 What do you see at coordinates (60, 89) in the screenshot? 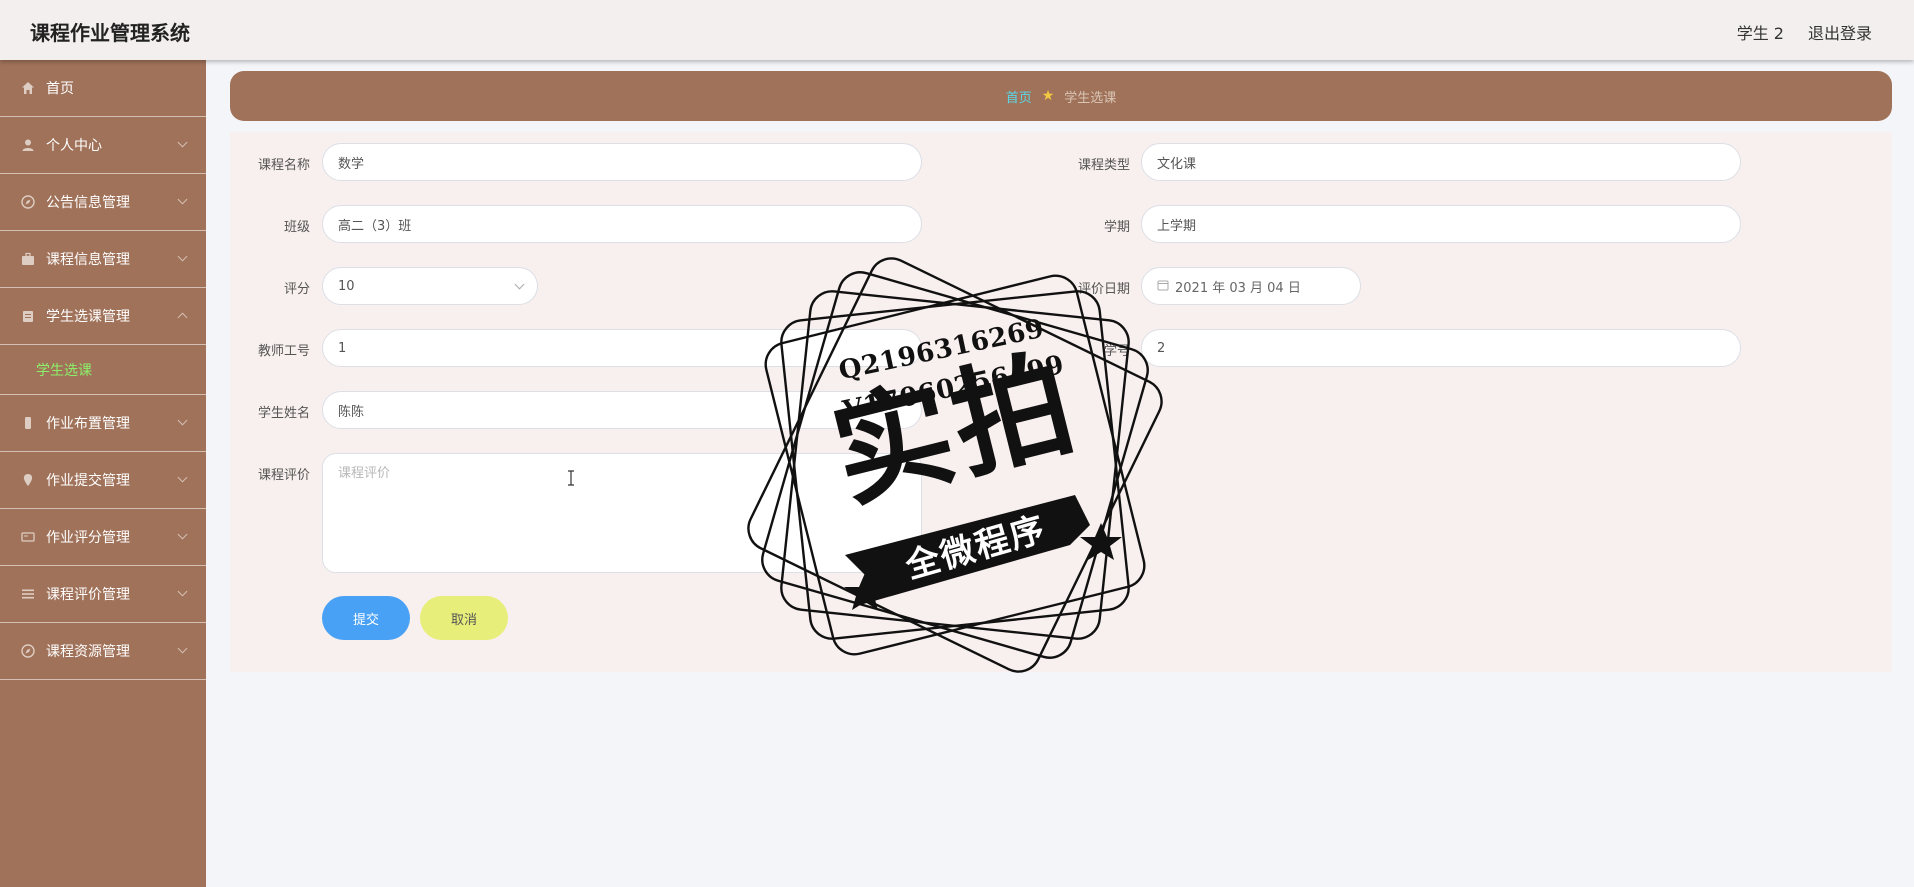
I see `sidebar-item-label: 首页` at bounding box center [60, 89].